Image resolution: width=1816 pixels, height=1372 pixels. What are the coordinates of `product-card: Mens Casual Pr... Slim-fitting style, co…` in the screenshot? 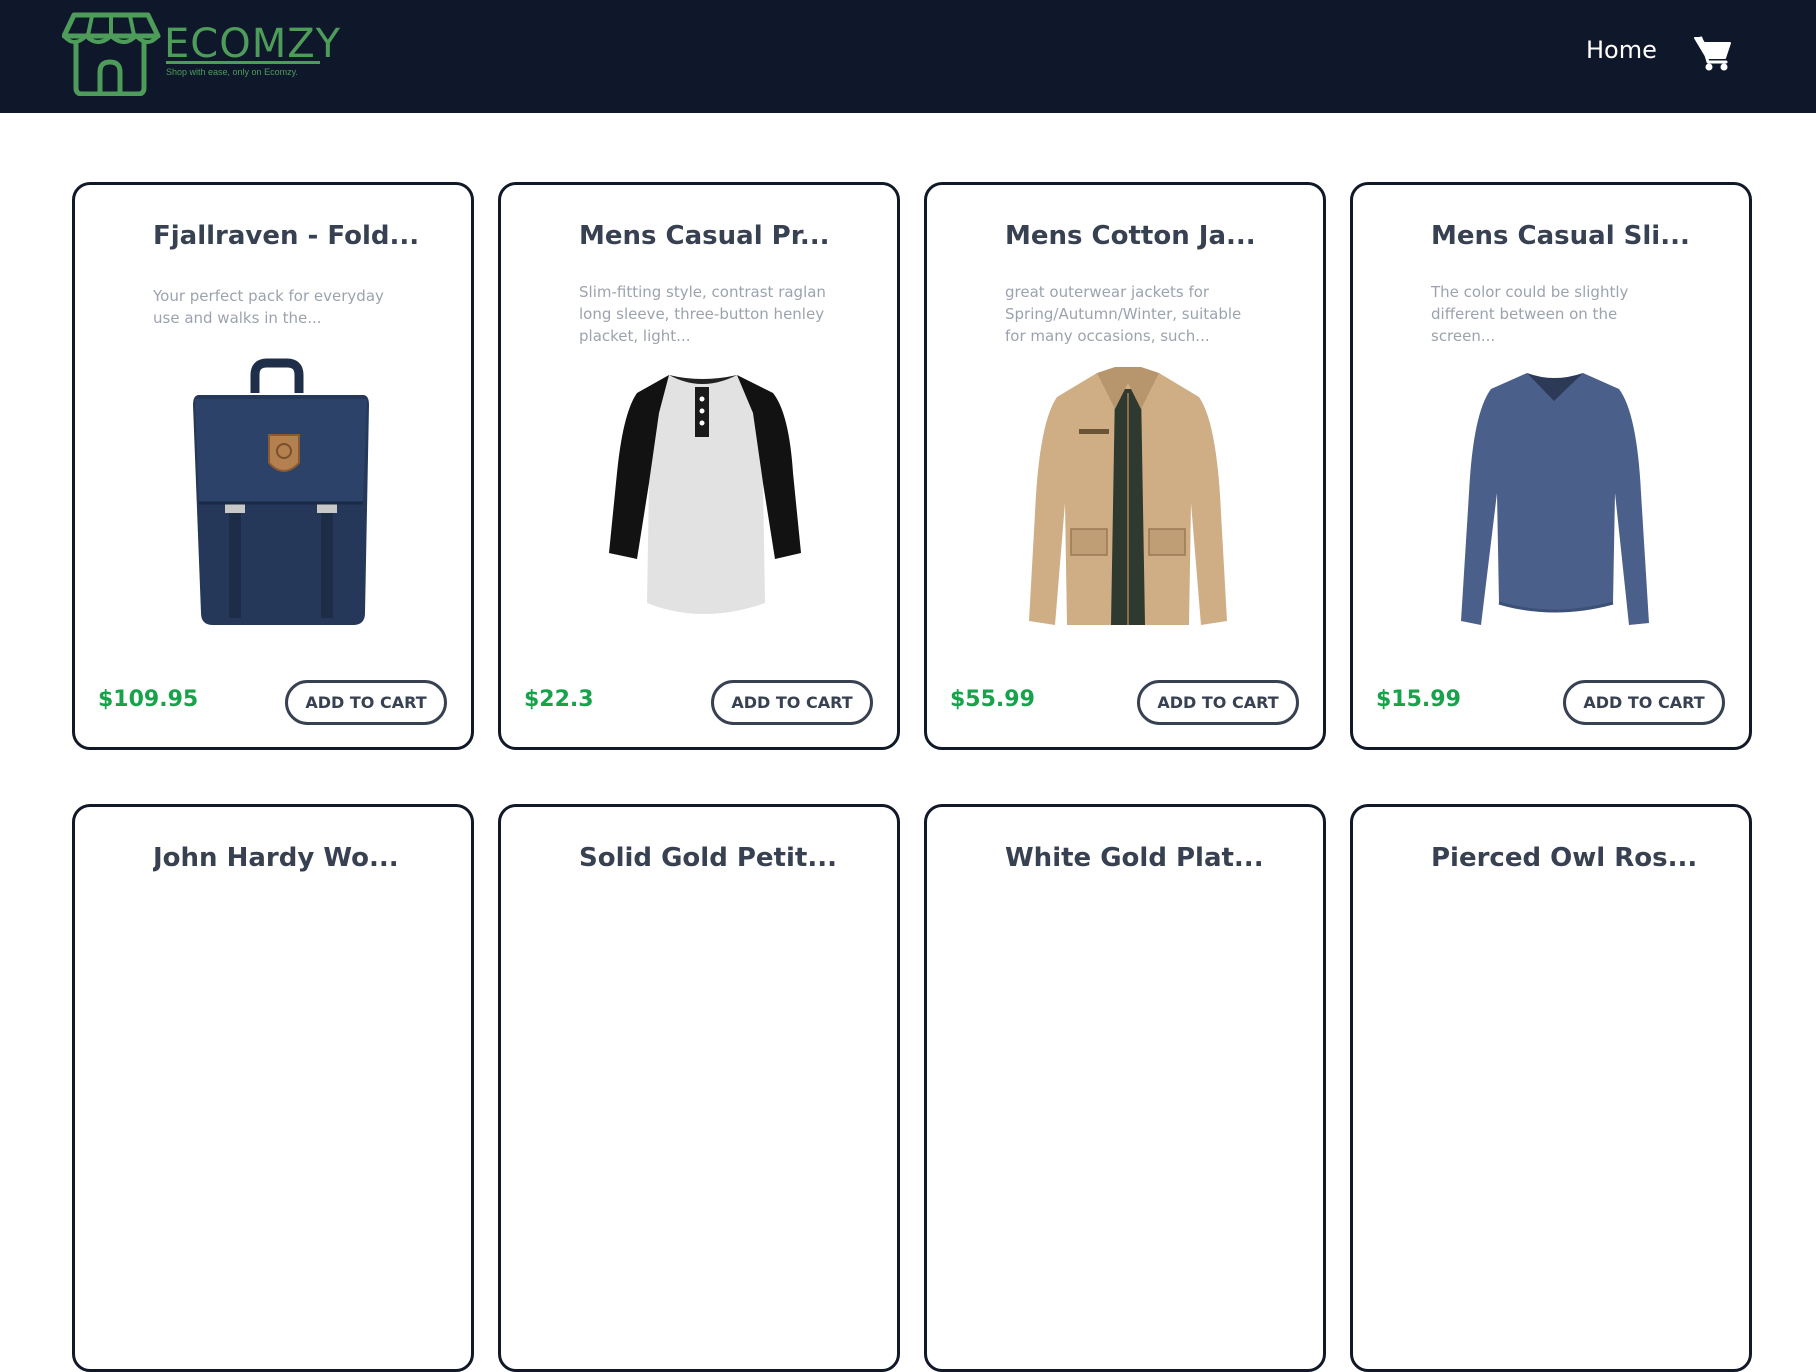 It's located at (699, 466).